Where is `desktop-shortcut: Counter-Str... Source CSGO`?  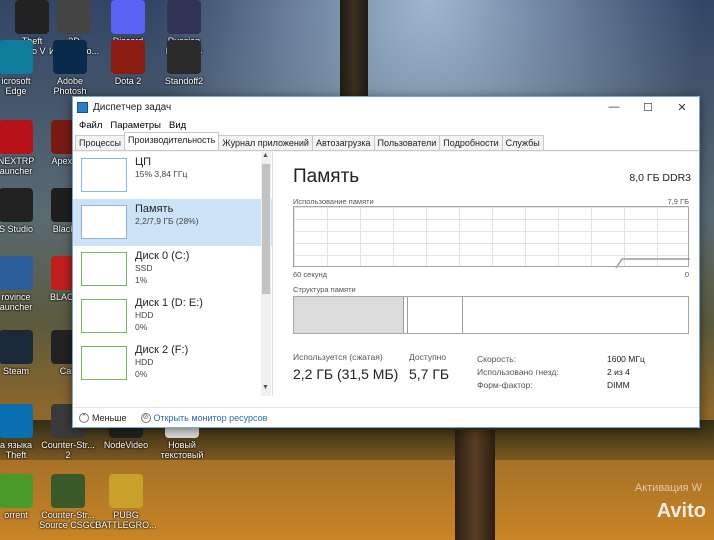 desktop-shortcut: Counter-Str... Source CSGO is located at coordinates (68, 502).